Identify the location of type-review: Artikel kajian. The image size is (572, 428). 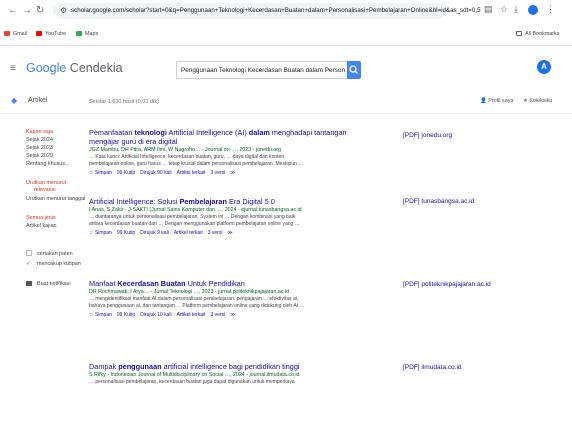
(41, 226).